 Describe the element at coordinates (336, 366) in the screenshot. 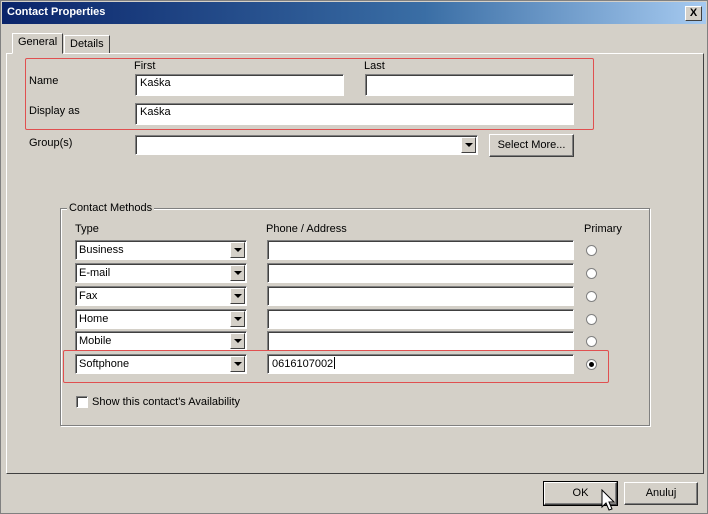

I see `softphone-highlight-box` at that location.